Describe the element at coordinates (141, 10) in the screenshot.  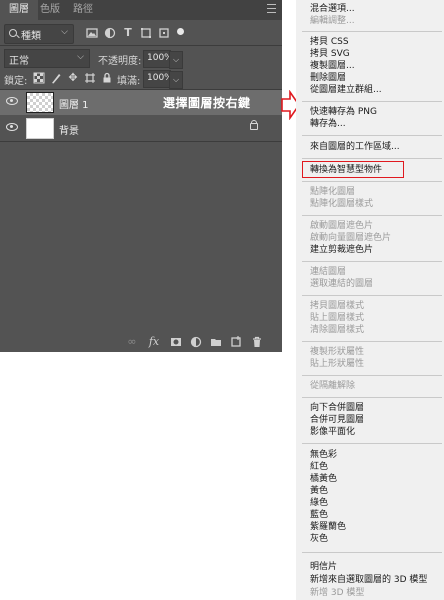
I see `panel-tab-bar: 圖層 色版 路徑` at that location.